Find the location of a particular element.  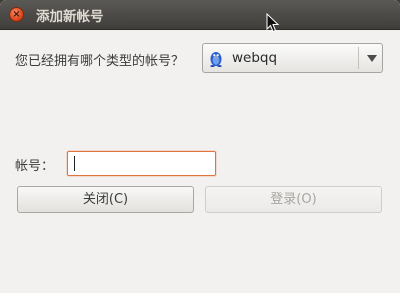

title-bar: × 添加新帐号 is located at coordinates (200, 15).